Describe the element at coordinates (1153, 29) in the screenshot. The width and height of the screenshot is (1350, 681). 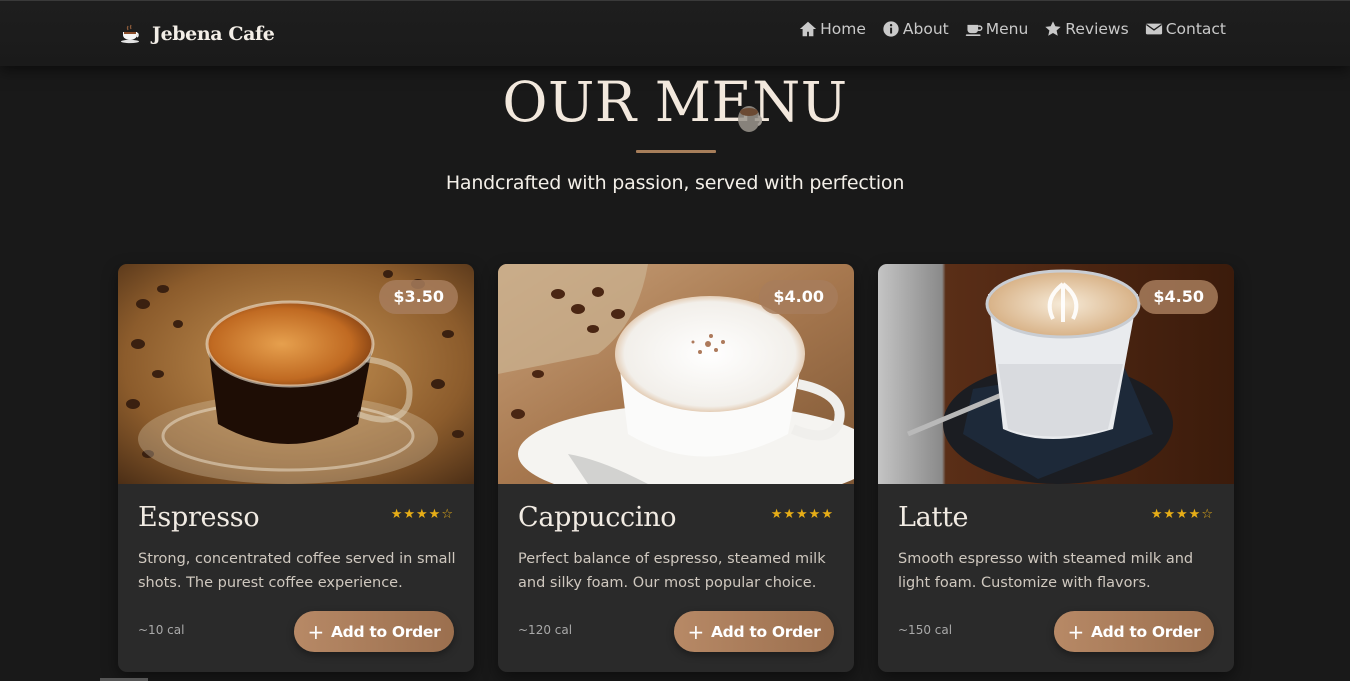
I see `envelope-icon` at that location.